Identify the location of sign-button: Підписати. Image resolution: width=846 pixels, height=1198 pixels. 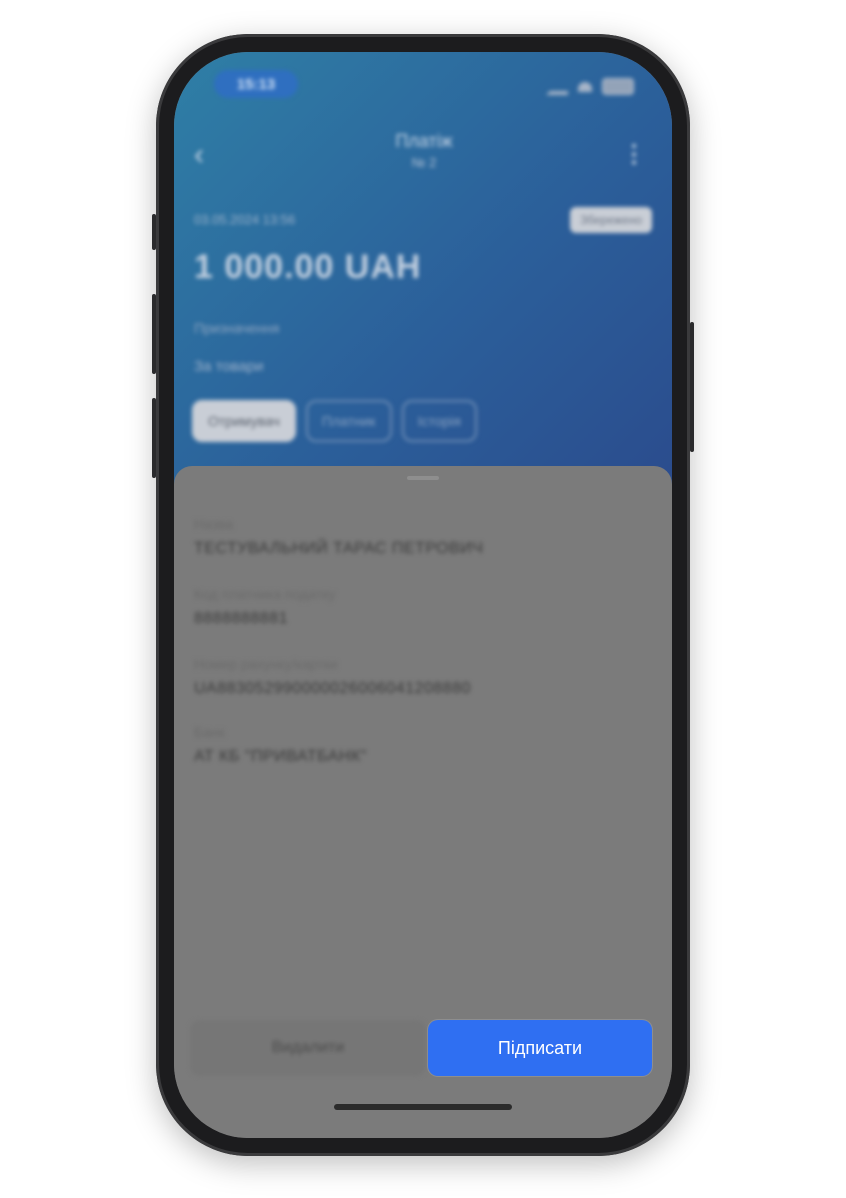
(540, 1048).